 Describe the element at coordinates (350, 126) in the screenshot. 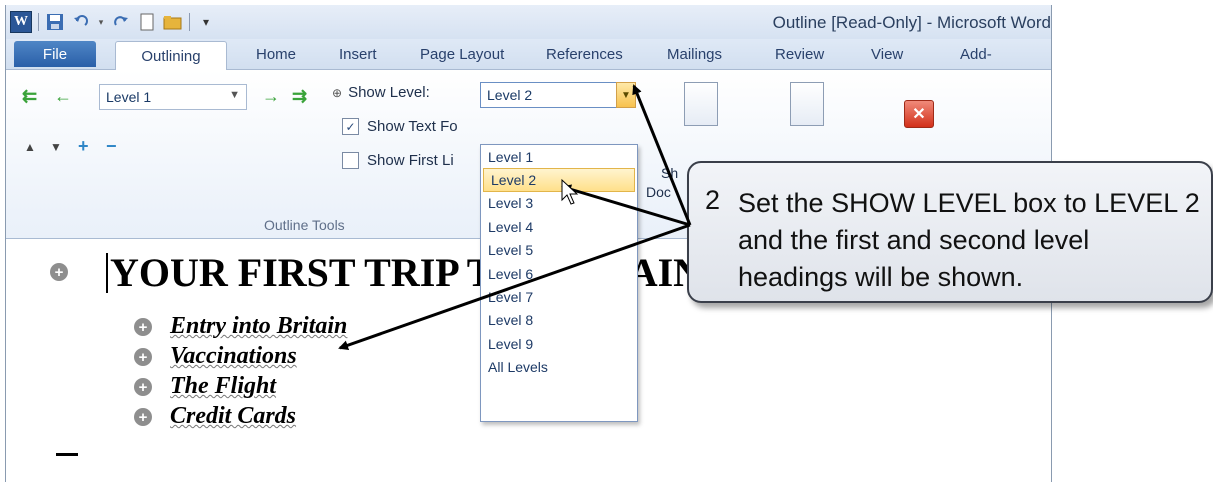

I see `checkbox-checked-icon: ✓` at that location.